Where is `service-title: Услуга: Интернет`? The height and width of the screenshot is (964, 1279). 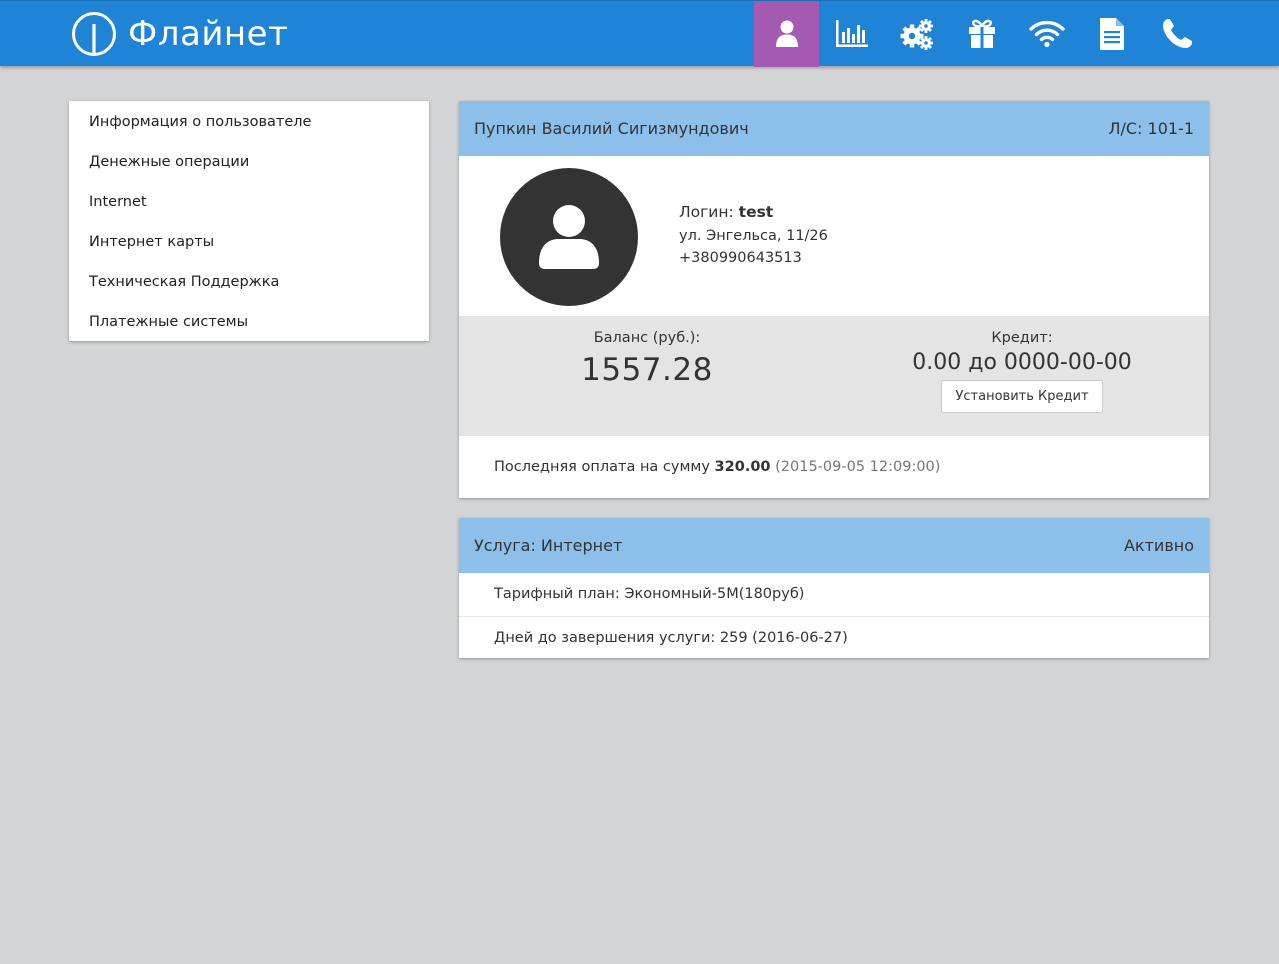 service-title: Услуга: Интернет is located at coordinates (548, 545).